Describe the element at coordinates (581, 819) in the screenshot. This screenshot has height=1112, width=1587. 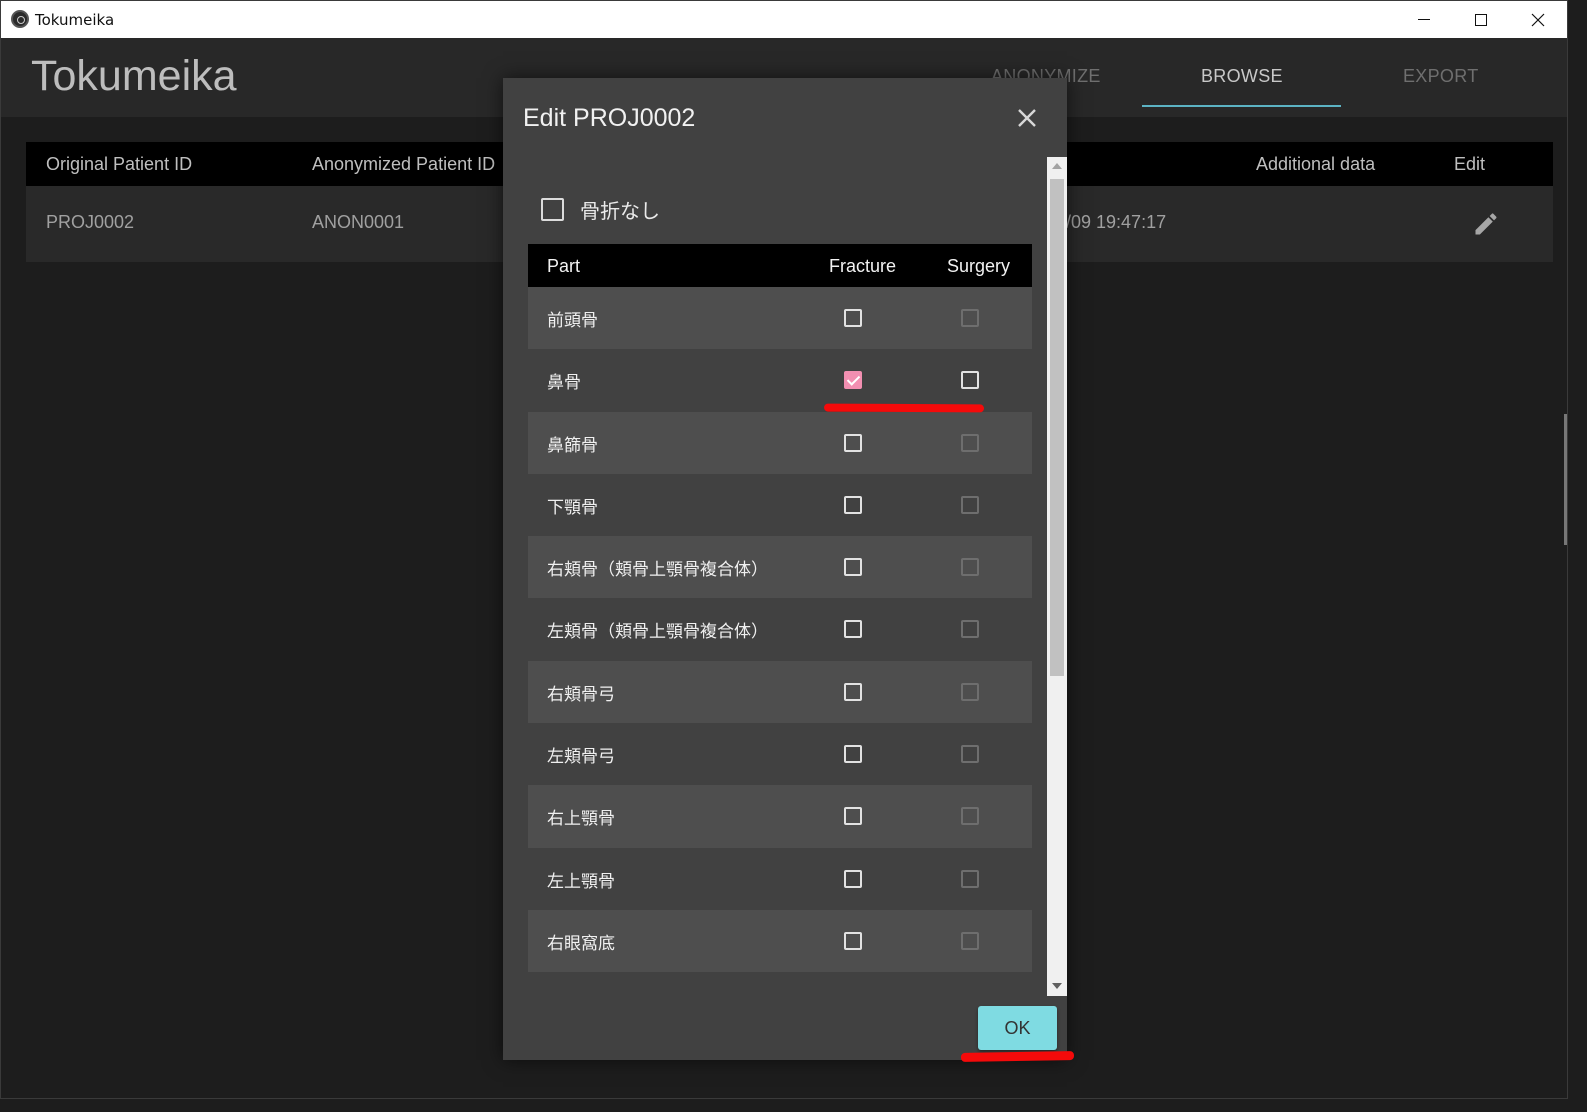
I see `part-label: 右上顎骨` at that location.